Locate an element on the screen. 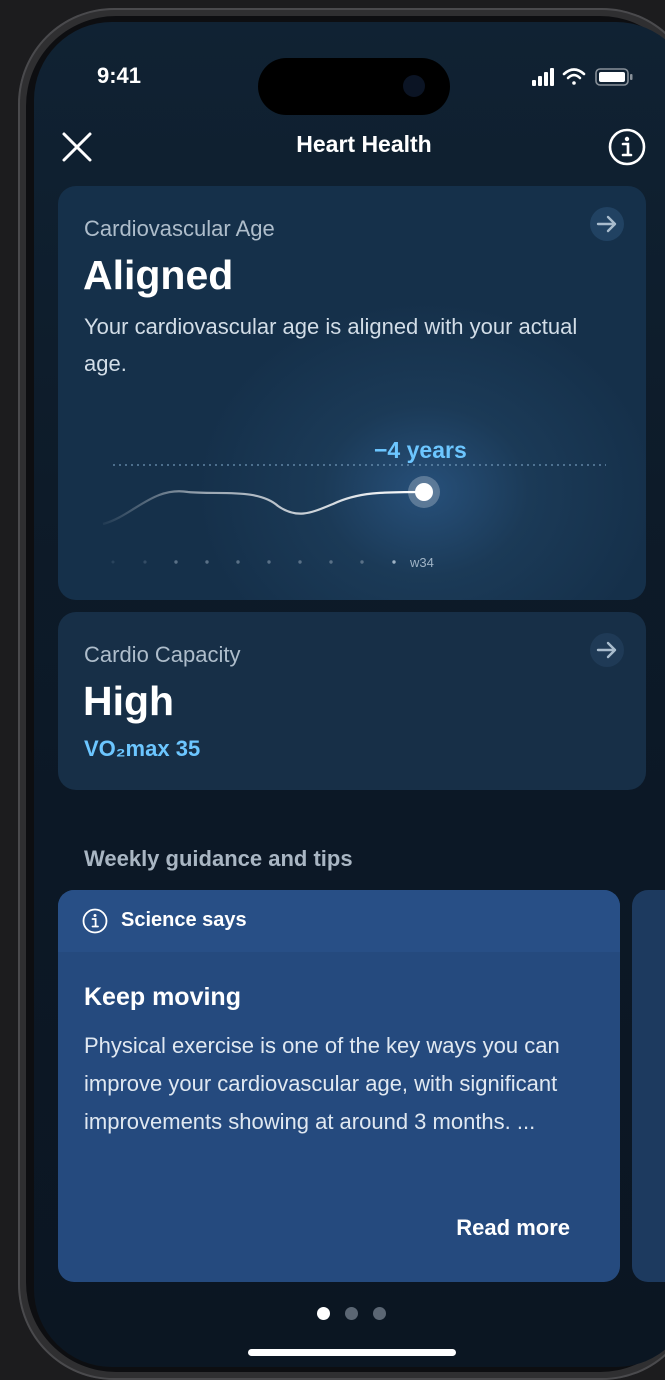 The width and height of the screenshot is (665, 1380). next-tip-card-peek is located at coordinates (648, 1086).